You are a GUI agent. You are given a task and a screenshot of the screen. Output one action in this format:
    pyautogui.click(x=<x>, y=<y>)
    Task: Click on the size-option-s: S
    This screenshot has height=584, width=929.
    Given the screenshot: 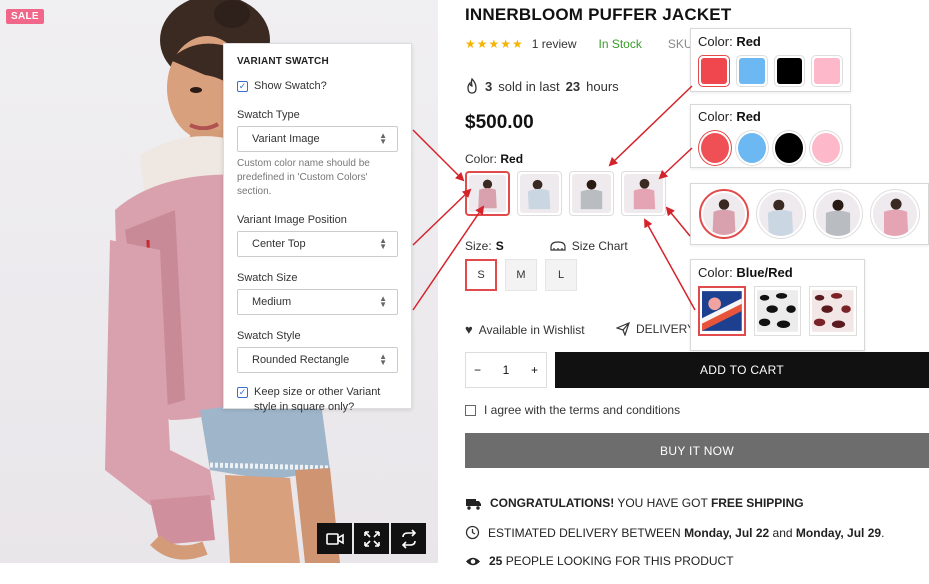 What is the action you would take?
    pyautogui.click(x=481, y=275)
    